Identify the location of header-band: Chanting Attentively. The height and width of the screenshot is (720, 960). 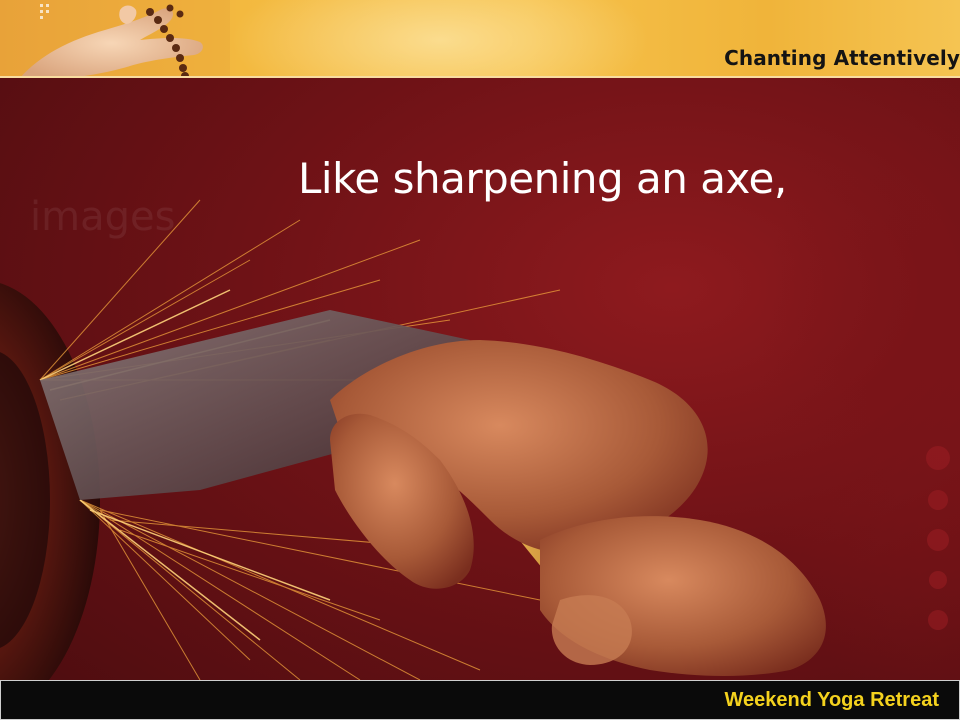
(480, 39).